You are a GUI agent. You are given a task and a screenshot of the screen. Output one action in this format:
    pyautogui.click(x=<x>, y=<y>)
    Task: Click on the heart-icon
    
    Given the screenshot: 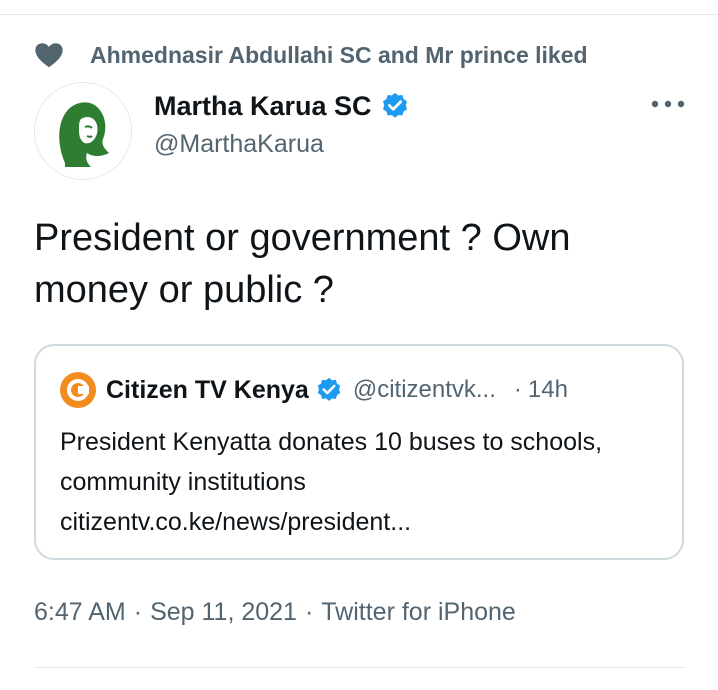 What is the action you would take?
    pyautogui.click(x=51, y=55)
    